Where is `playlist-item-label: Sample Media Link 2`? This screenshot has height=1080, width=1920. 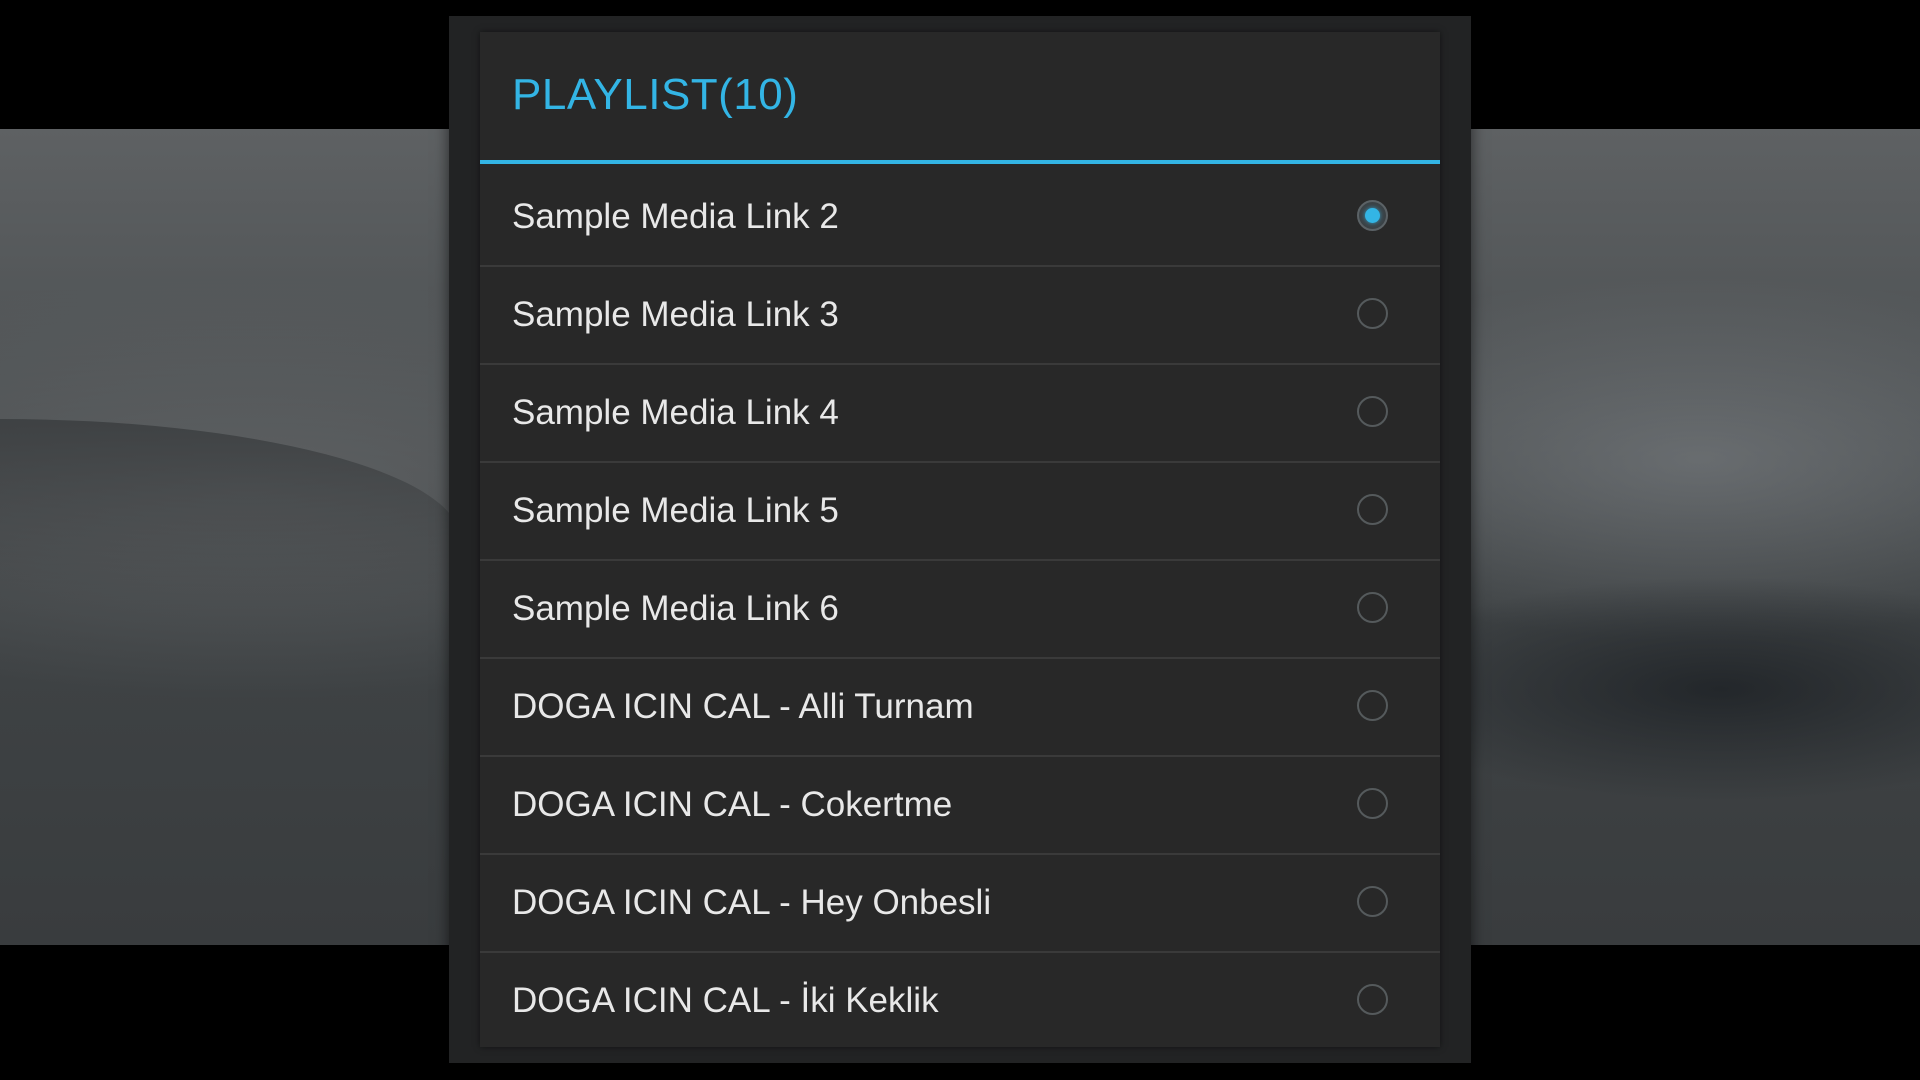
playlist-item-label: Sample Media Link 2 is located at coordinates (675, 216).